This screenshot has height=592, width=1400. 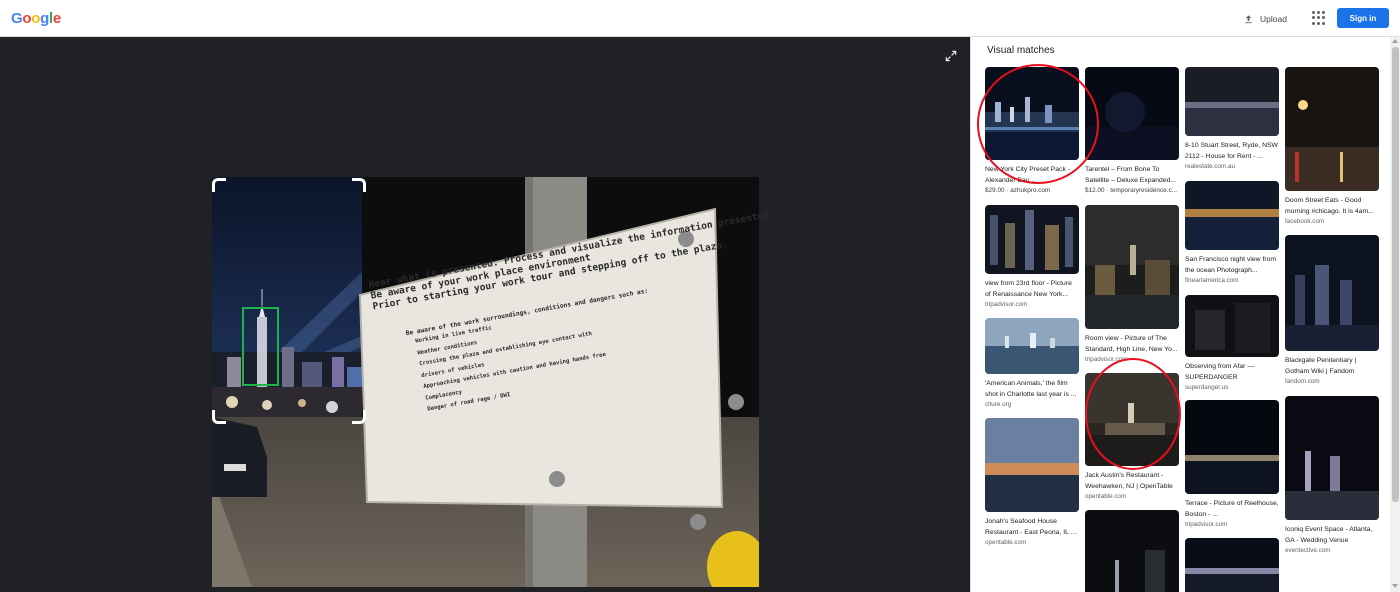 I want to click on logo-letter: g, so click(x=44, y=18).